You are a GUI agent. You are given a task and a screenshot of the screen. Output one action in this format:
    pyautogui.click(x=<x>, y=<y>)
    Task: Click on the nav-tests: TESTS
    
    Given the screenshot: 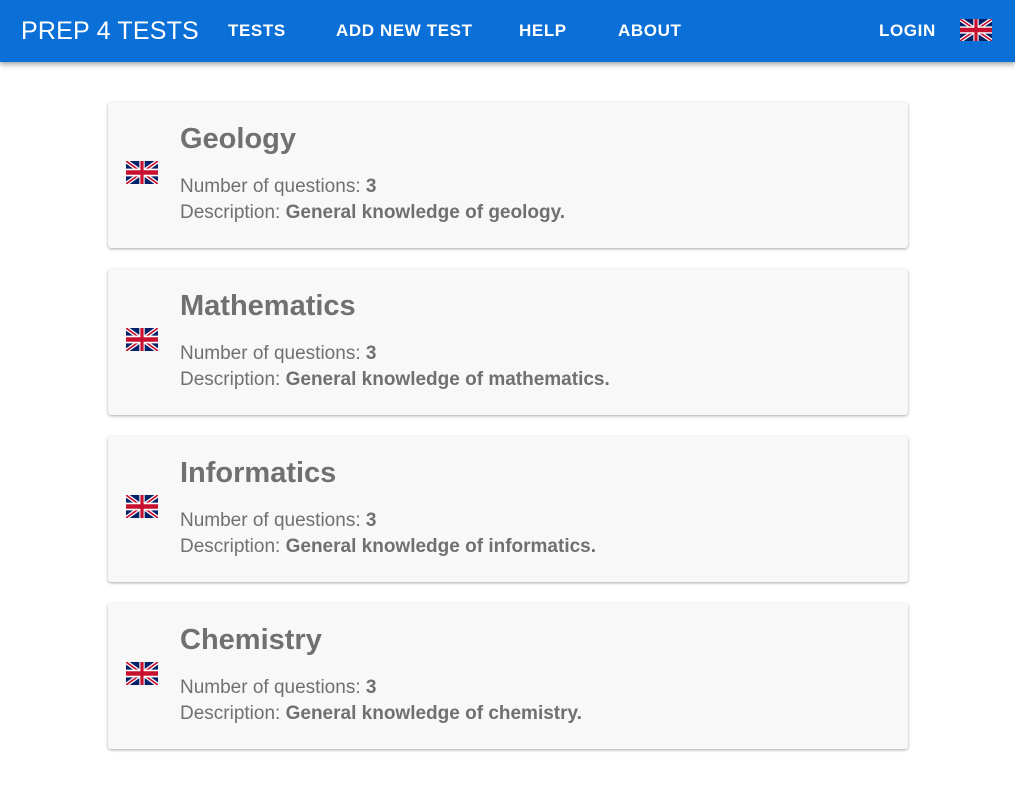 What is the action you would take?
    pyautogui.click(x=257, y=31)
    